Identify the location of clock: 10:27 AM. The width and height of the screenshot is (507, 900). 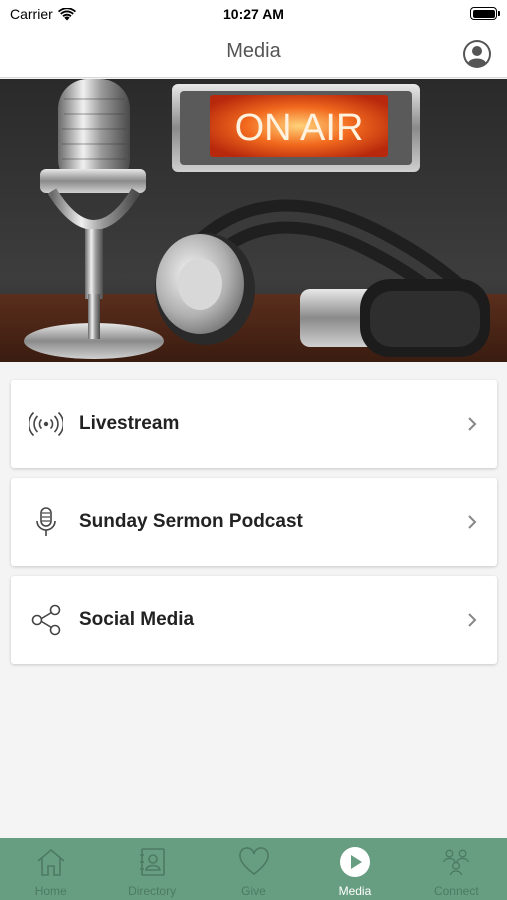
(253, 14).